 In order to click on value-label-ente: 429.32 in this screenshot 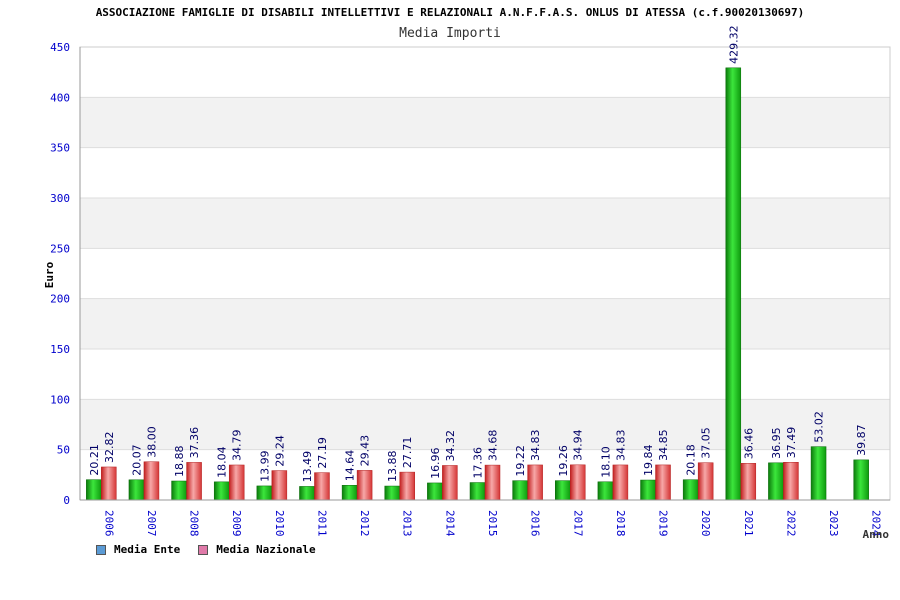, I will do `click(733, 44)`.